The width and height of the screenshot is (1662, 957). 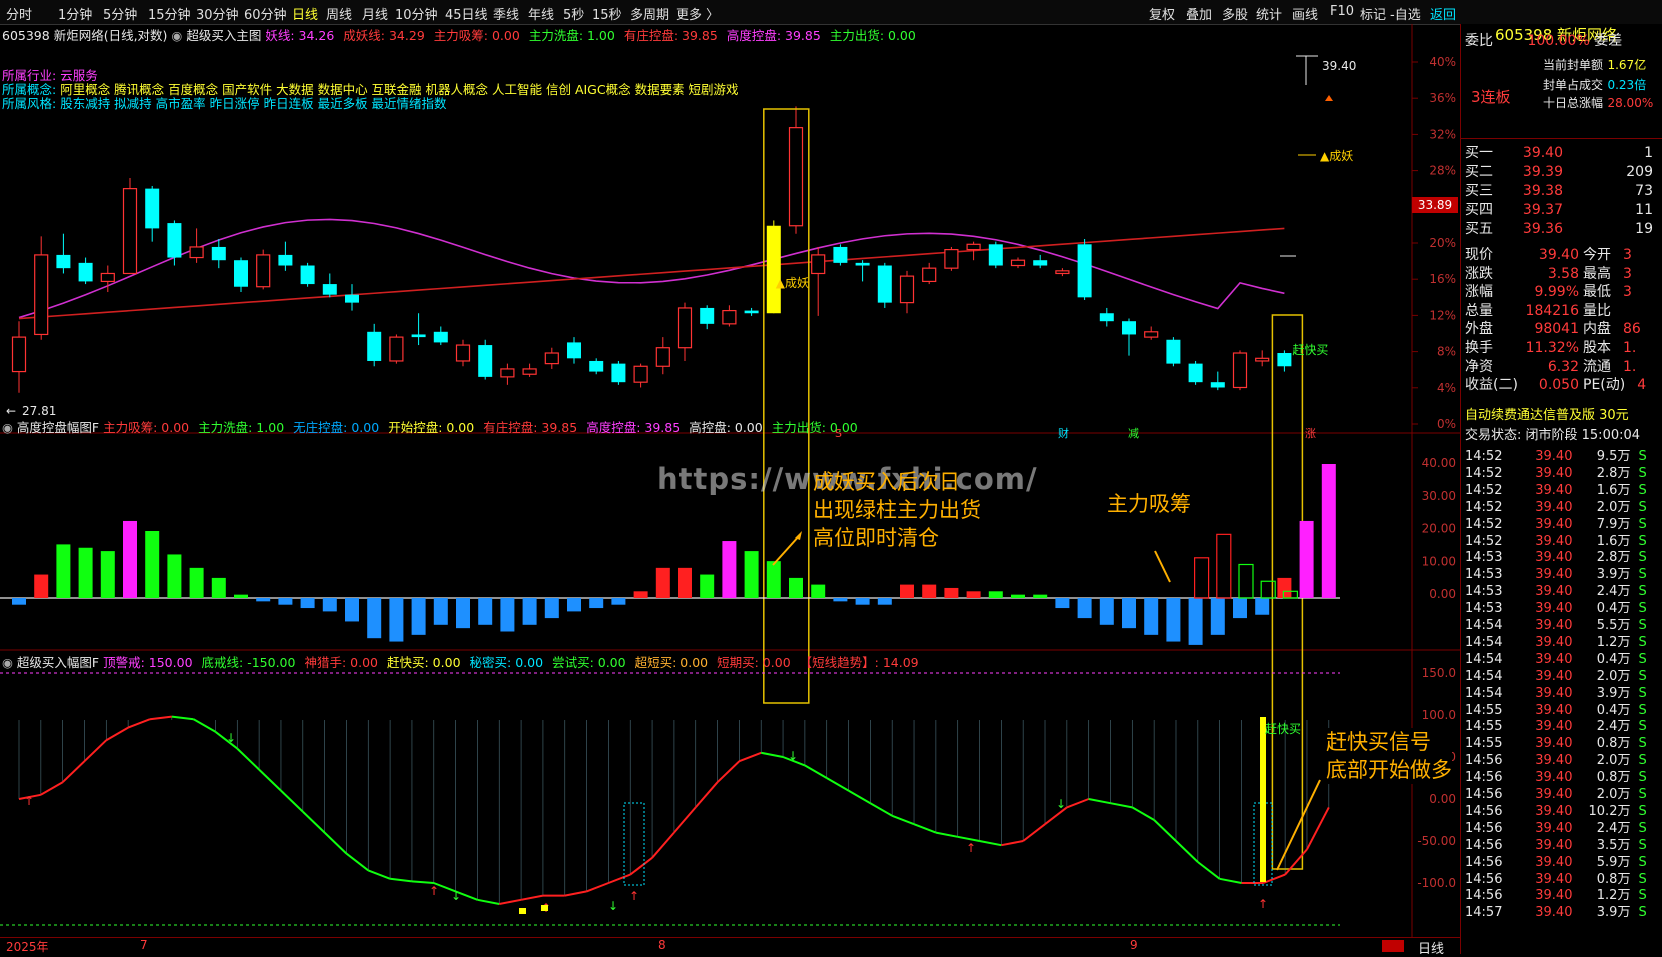 What do you see at coordinates (1435, 205) in the screenshot?
I see `current-price-tag: 33.89` at bounding box center [1435, 205].